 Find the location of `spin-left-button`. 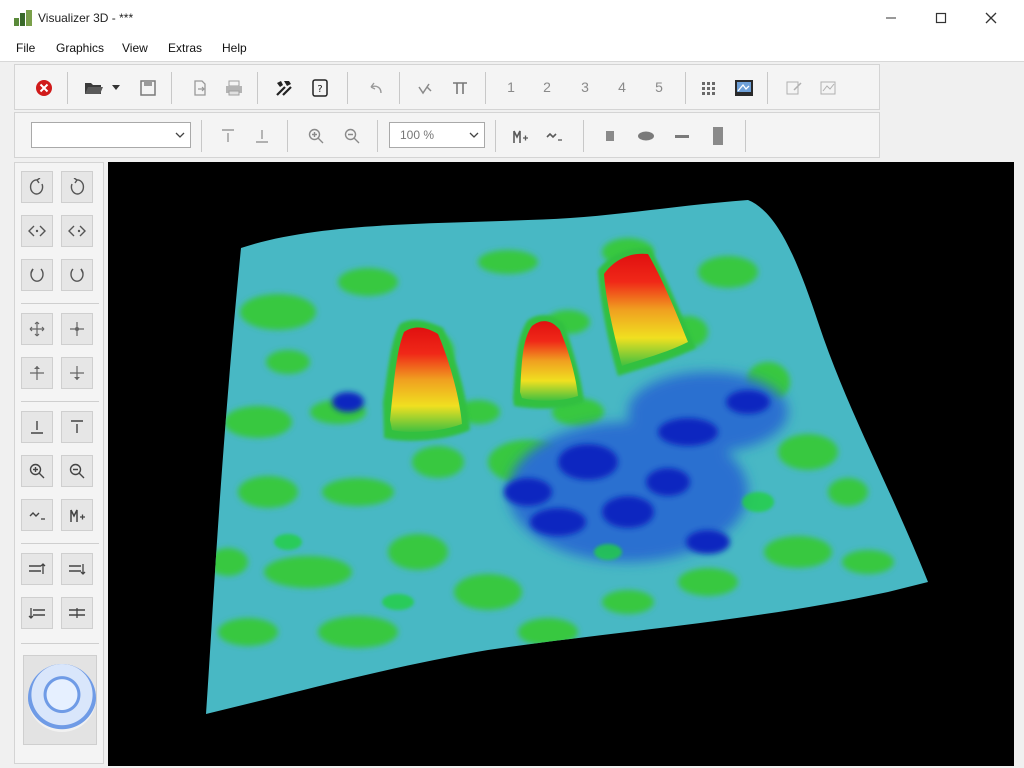

spin-left-button is located at coordinates (37, 275).